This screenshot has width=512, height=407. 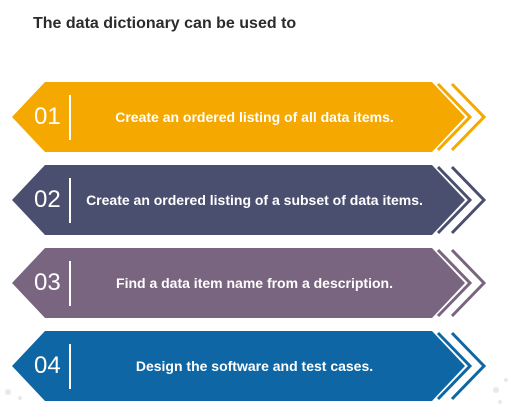 I want to click on banner-4-number: 04, so click(x=47, y=365).